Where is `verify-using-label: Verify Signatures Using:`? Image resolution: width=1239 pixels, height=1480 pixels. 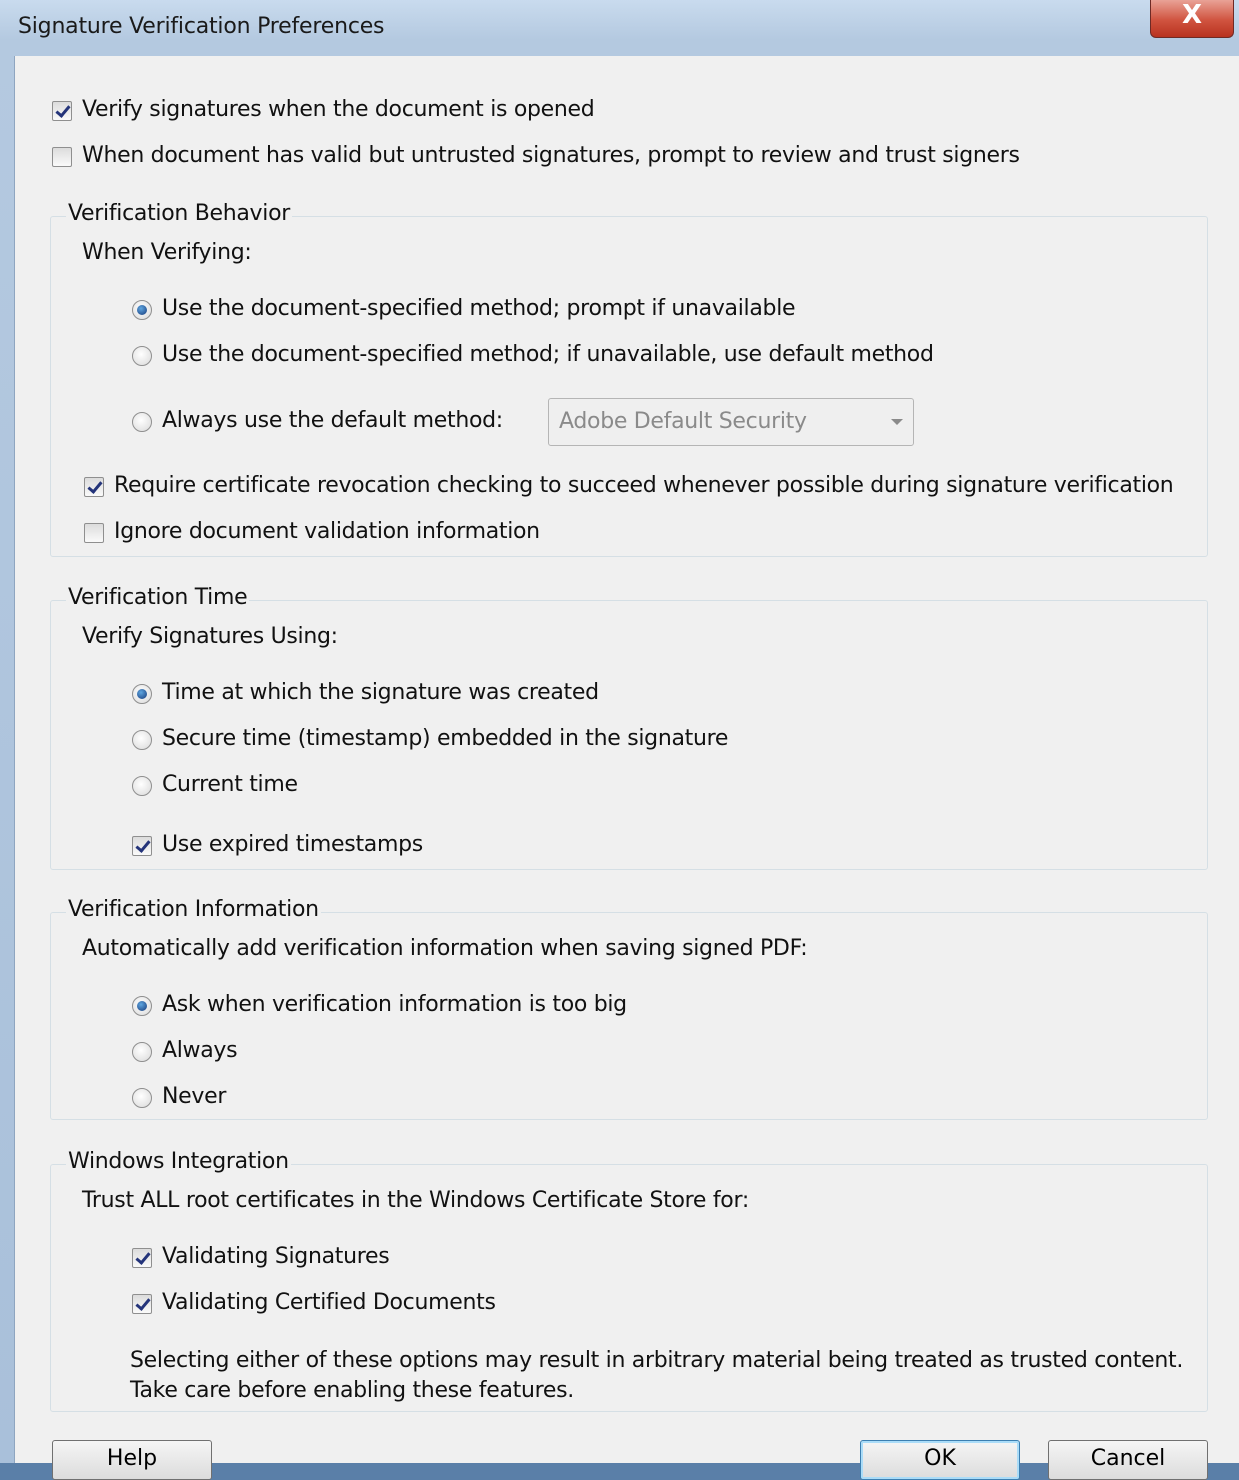
verify-using-label: Verify Signatures Using: is located at coordinates (210, 636).